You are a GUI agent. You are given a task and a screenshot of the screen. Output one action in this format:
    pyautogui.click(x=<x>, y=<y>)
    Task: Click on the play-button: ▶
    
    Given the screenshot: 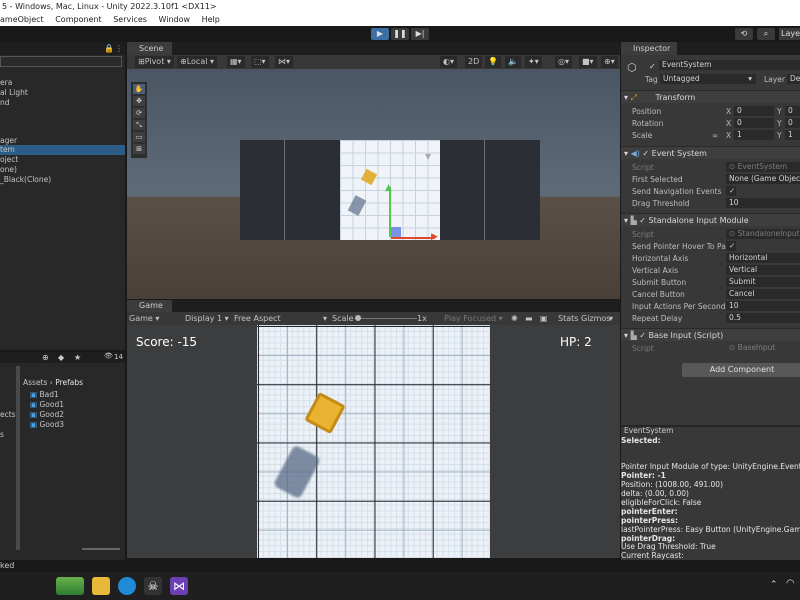 What is the action you would take?
    pyautogui.click(x=380, y=34)
    